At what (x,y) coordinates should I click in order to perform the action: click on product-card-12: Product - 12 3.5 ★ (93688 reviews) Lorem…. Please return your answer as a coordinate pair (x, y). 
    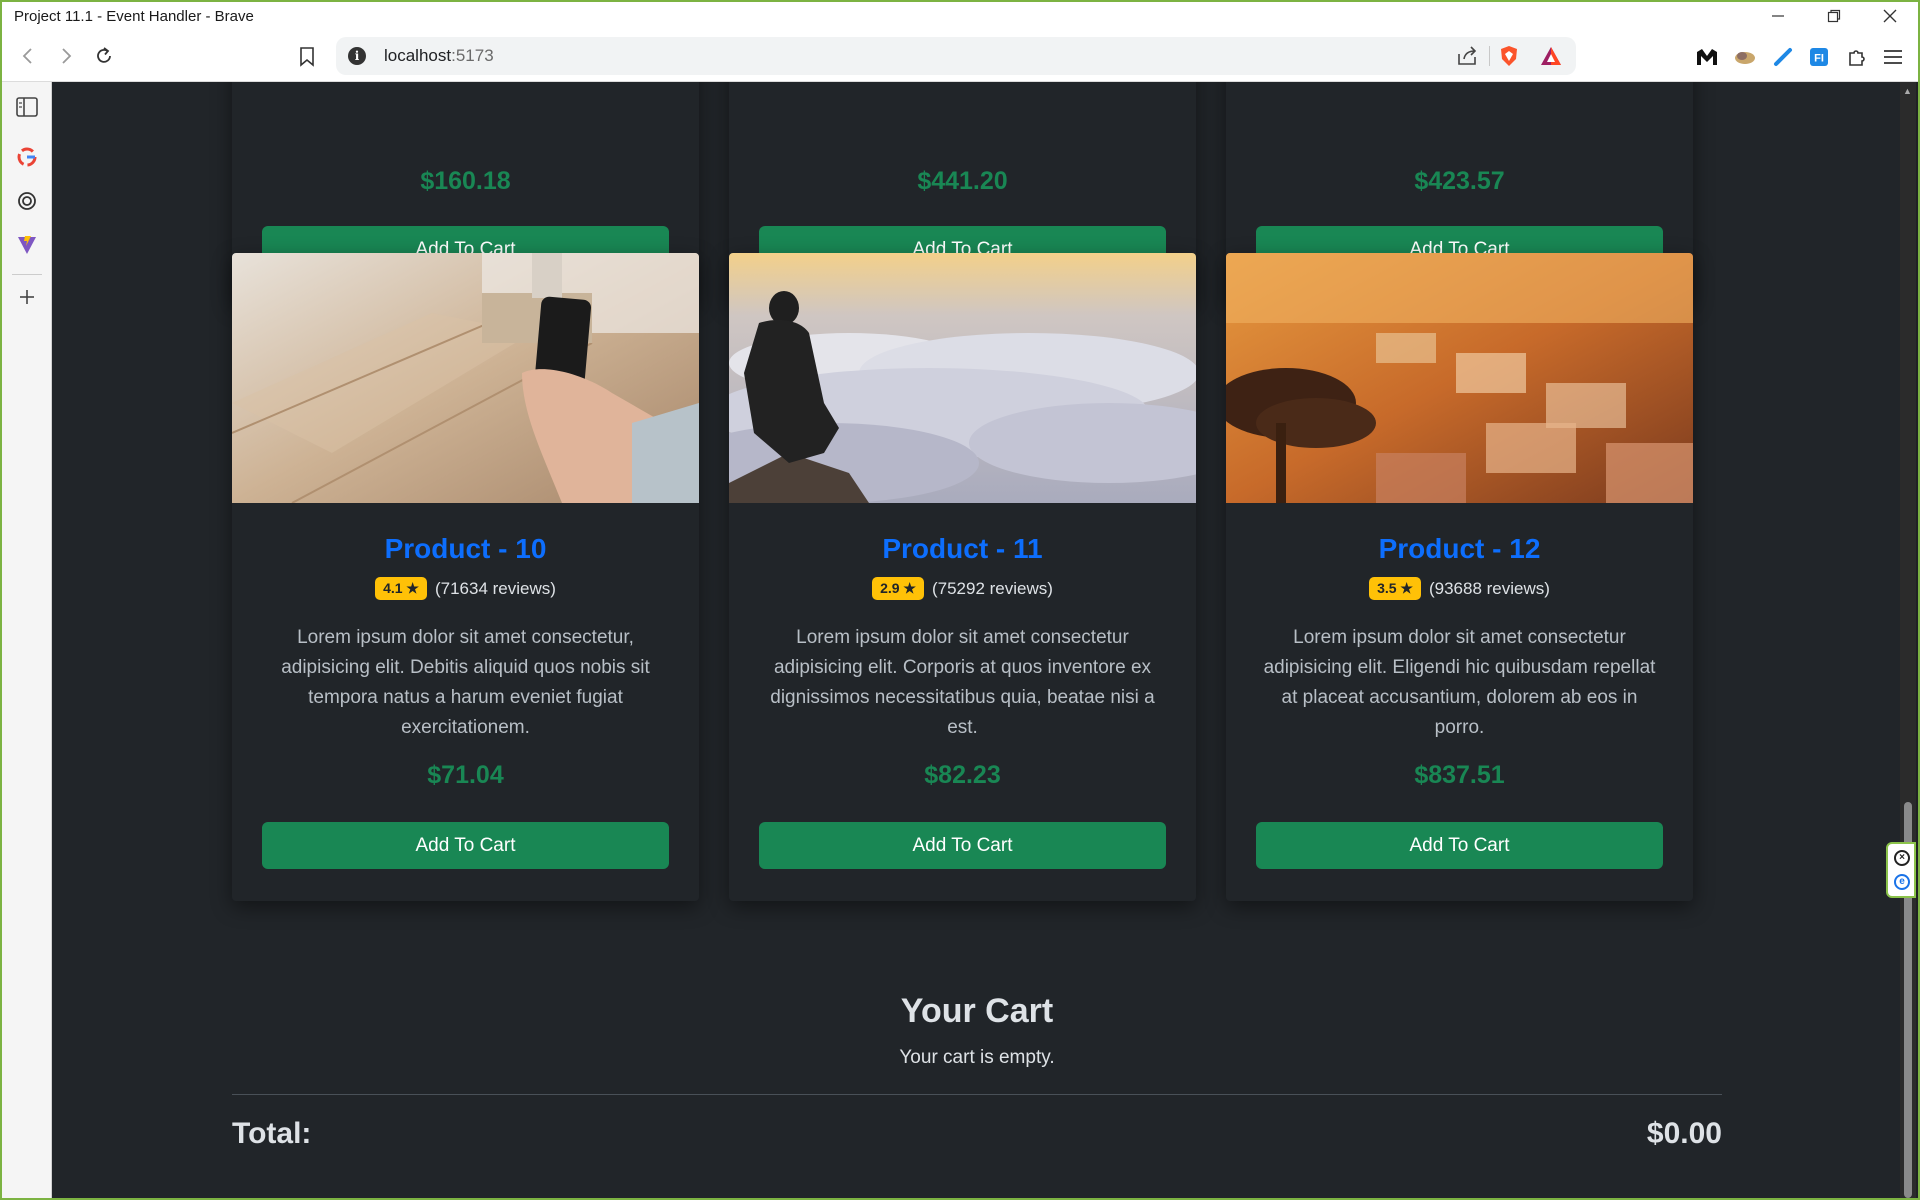
    Looking at the image, I should click on (1459, 577).